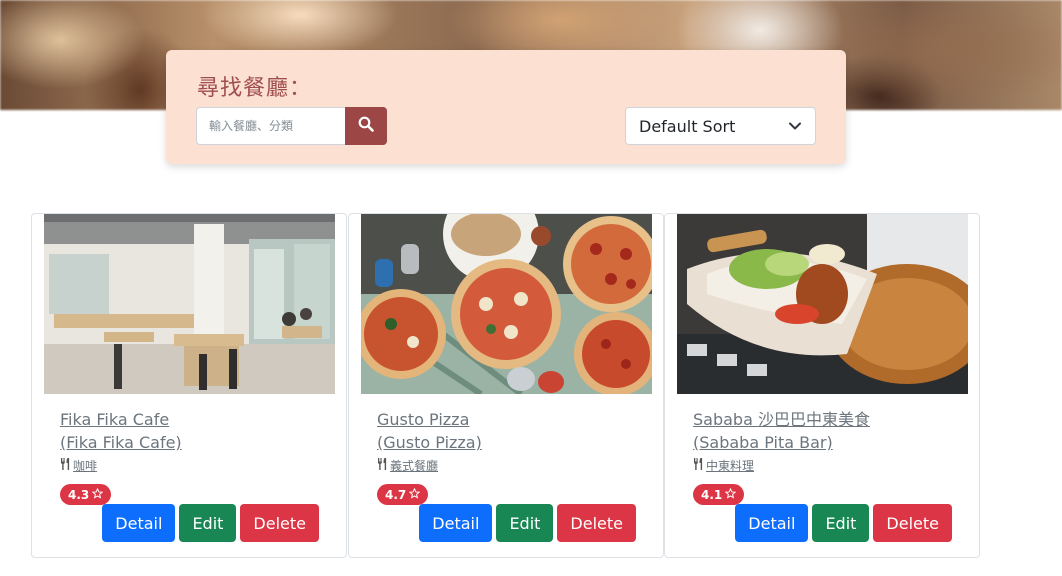  Describe the element at coordinates (255, 88) in the screenshot. I see `search-title: 尋找餐廳：` at that location.